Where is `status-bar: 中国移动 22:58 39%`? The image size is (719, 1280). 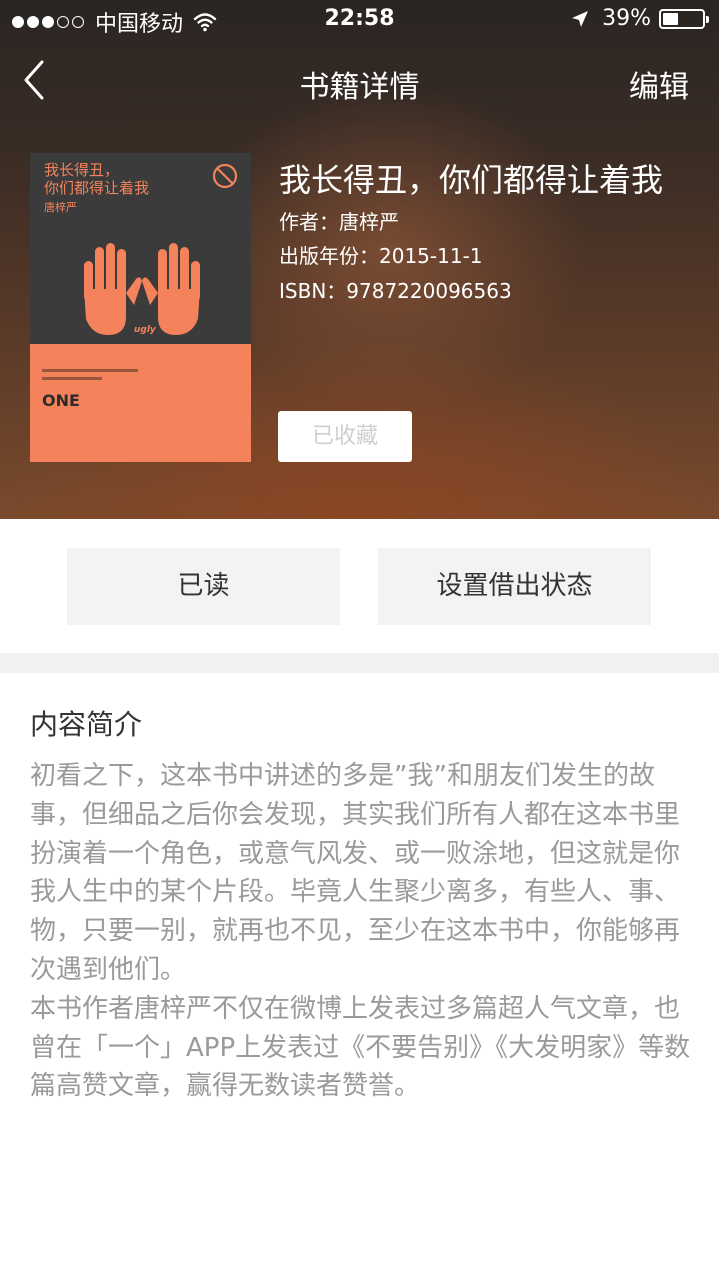
status-bar: 中国移动 22:58 39% is located at coordinates (359, 20).